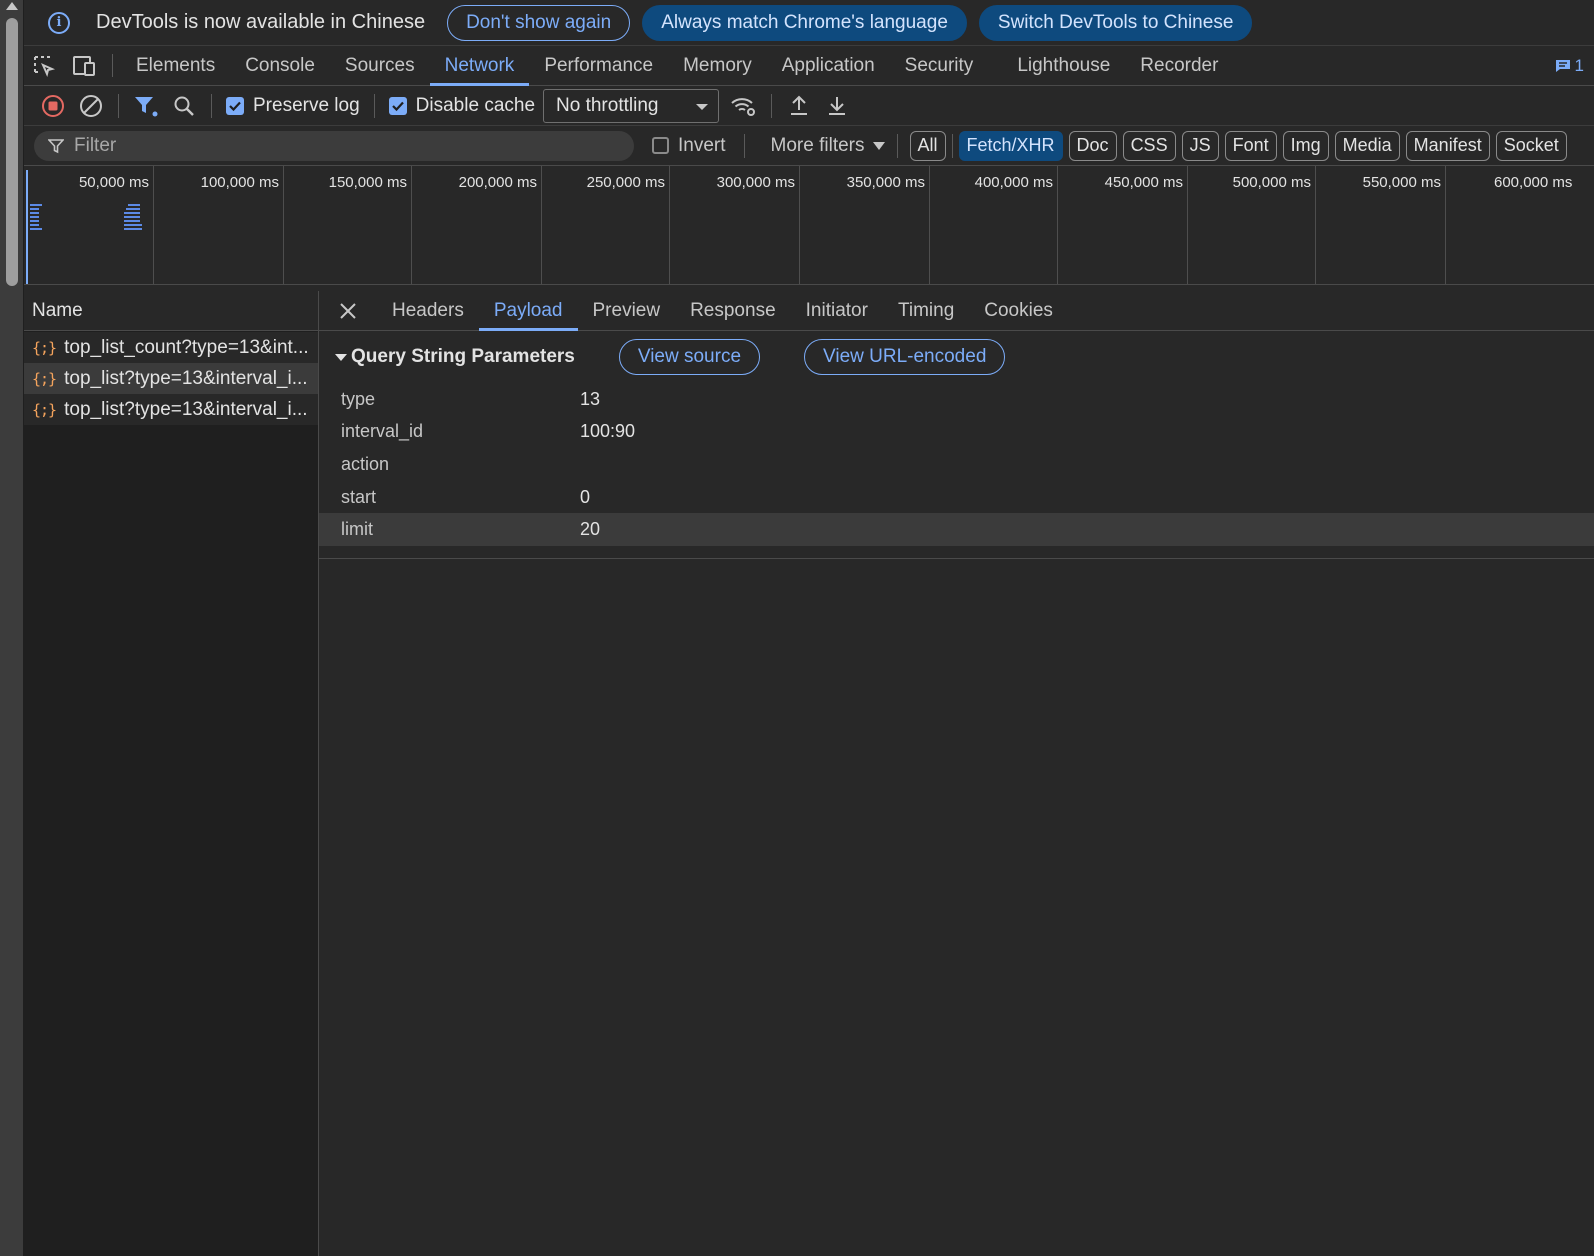  What do you see at coordinates (885, 182) in the screenshot?
I see `timeline-tick-label: 350,000 ms` at bounding box center [885, 182].